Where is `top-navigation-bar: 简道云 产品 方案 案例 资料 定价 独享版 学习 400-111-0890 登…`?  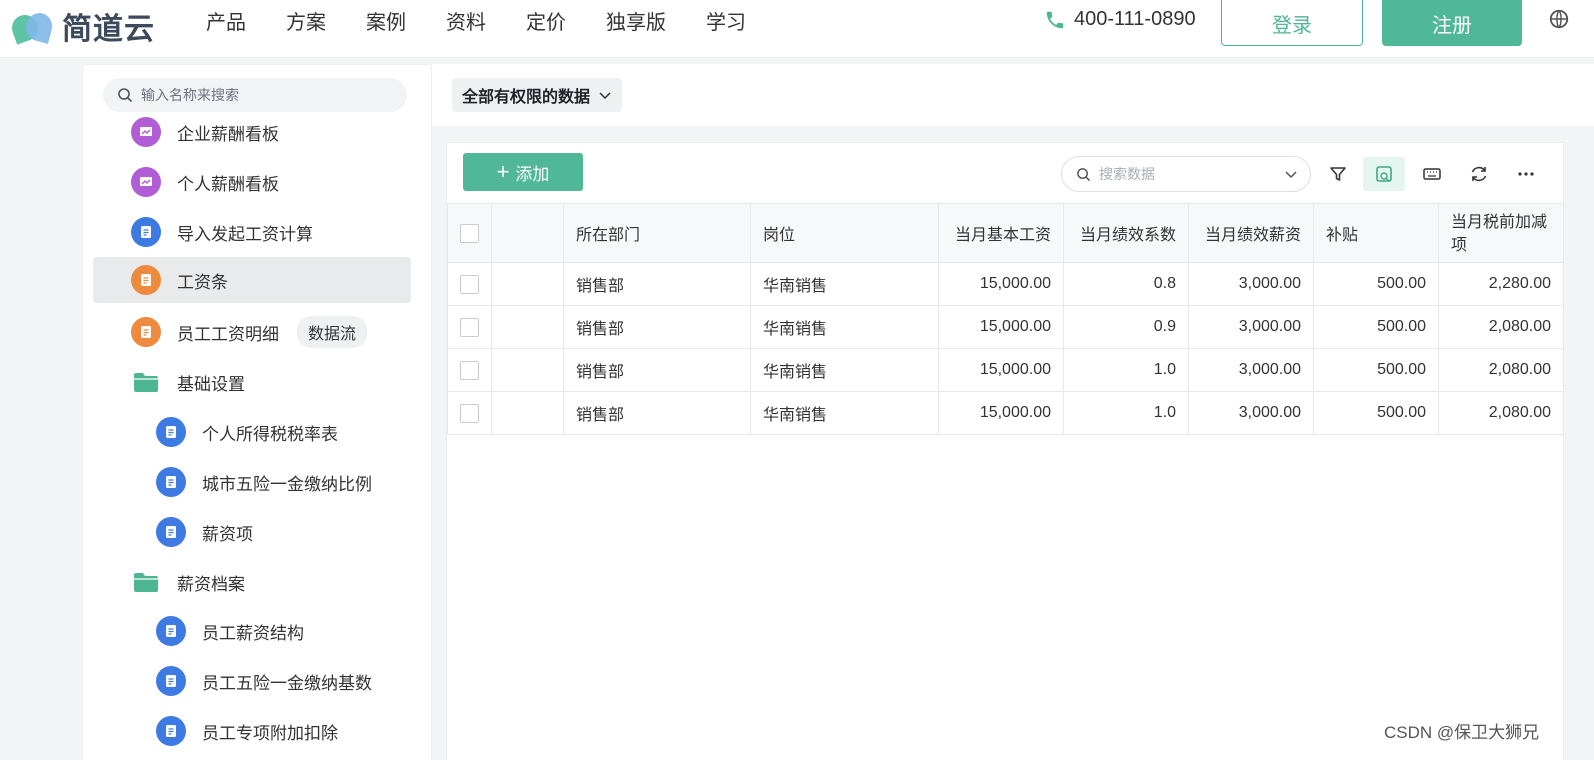
top-navigation-bar: 简道云 产品 方案 案例 资料 定价 独享版 学习 400-111-0890 登… is located at coordinates (797, 29).